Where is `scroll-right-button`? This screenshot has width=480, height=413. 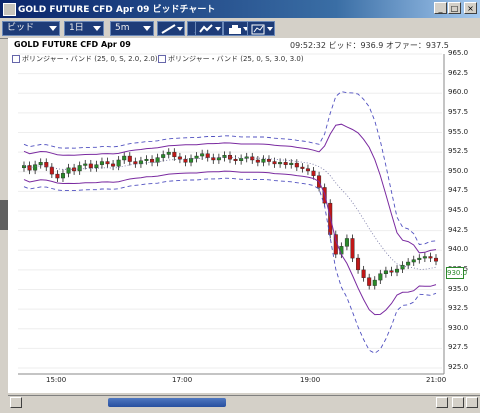 scroll-right-button is located at coordinates (442, 402).